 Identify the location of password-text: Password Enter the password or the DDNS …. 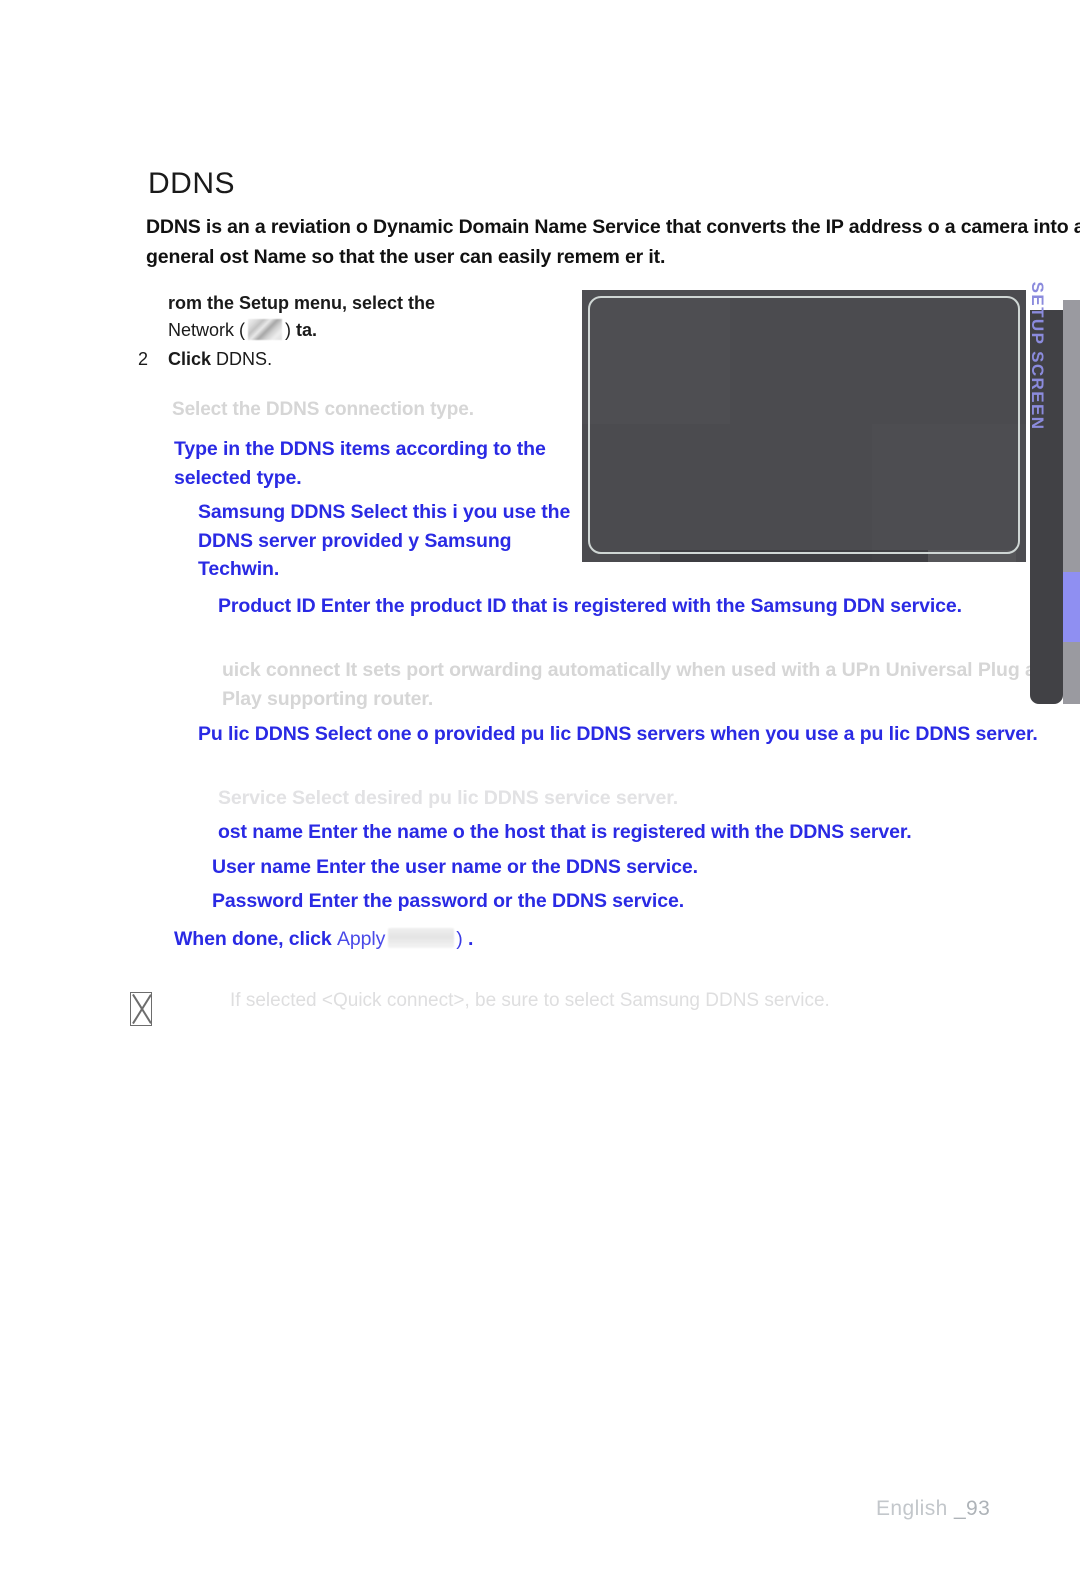
(448, 901).